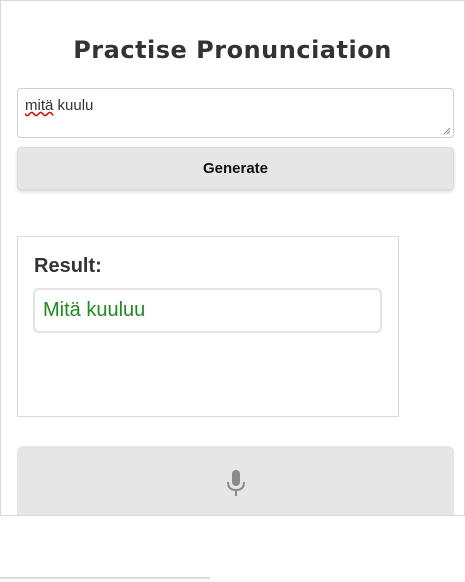  Describe the element at coordinates (232, 548) in the screenshot. I see `bottom-panel` at that location.